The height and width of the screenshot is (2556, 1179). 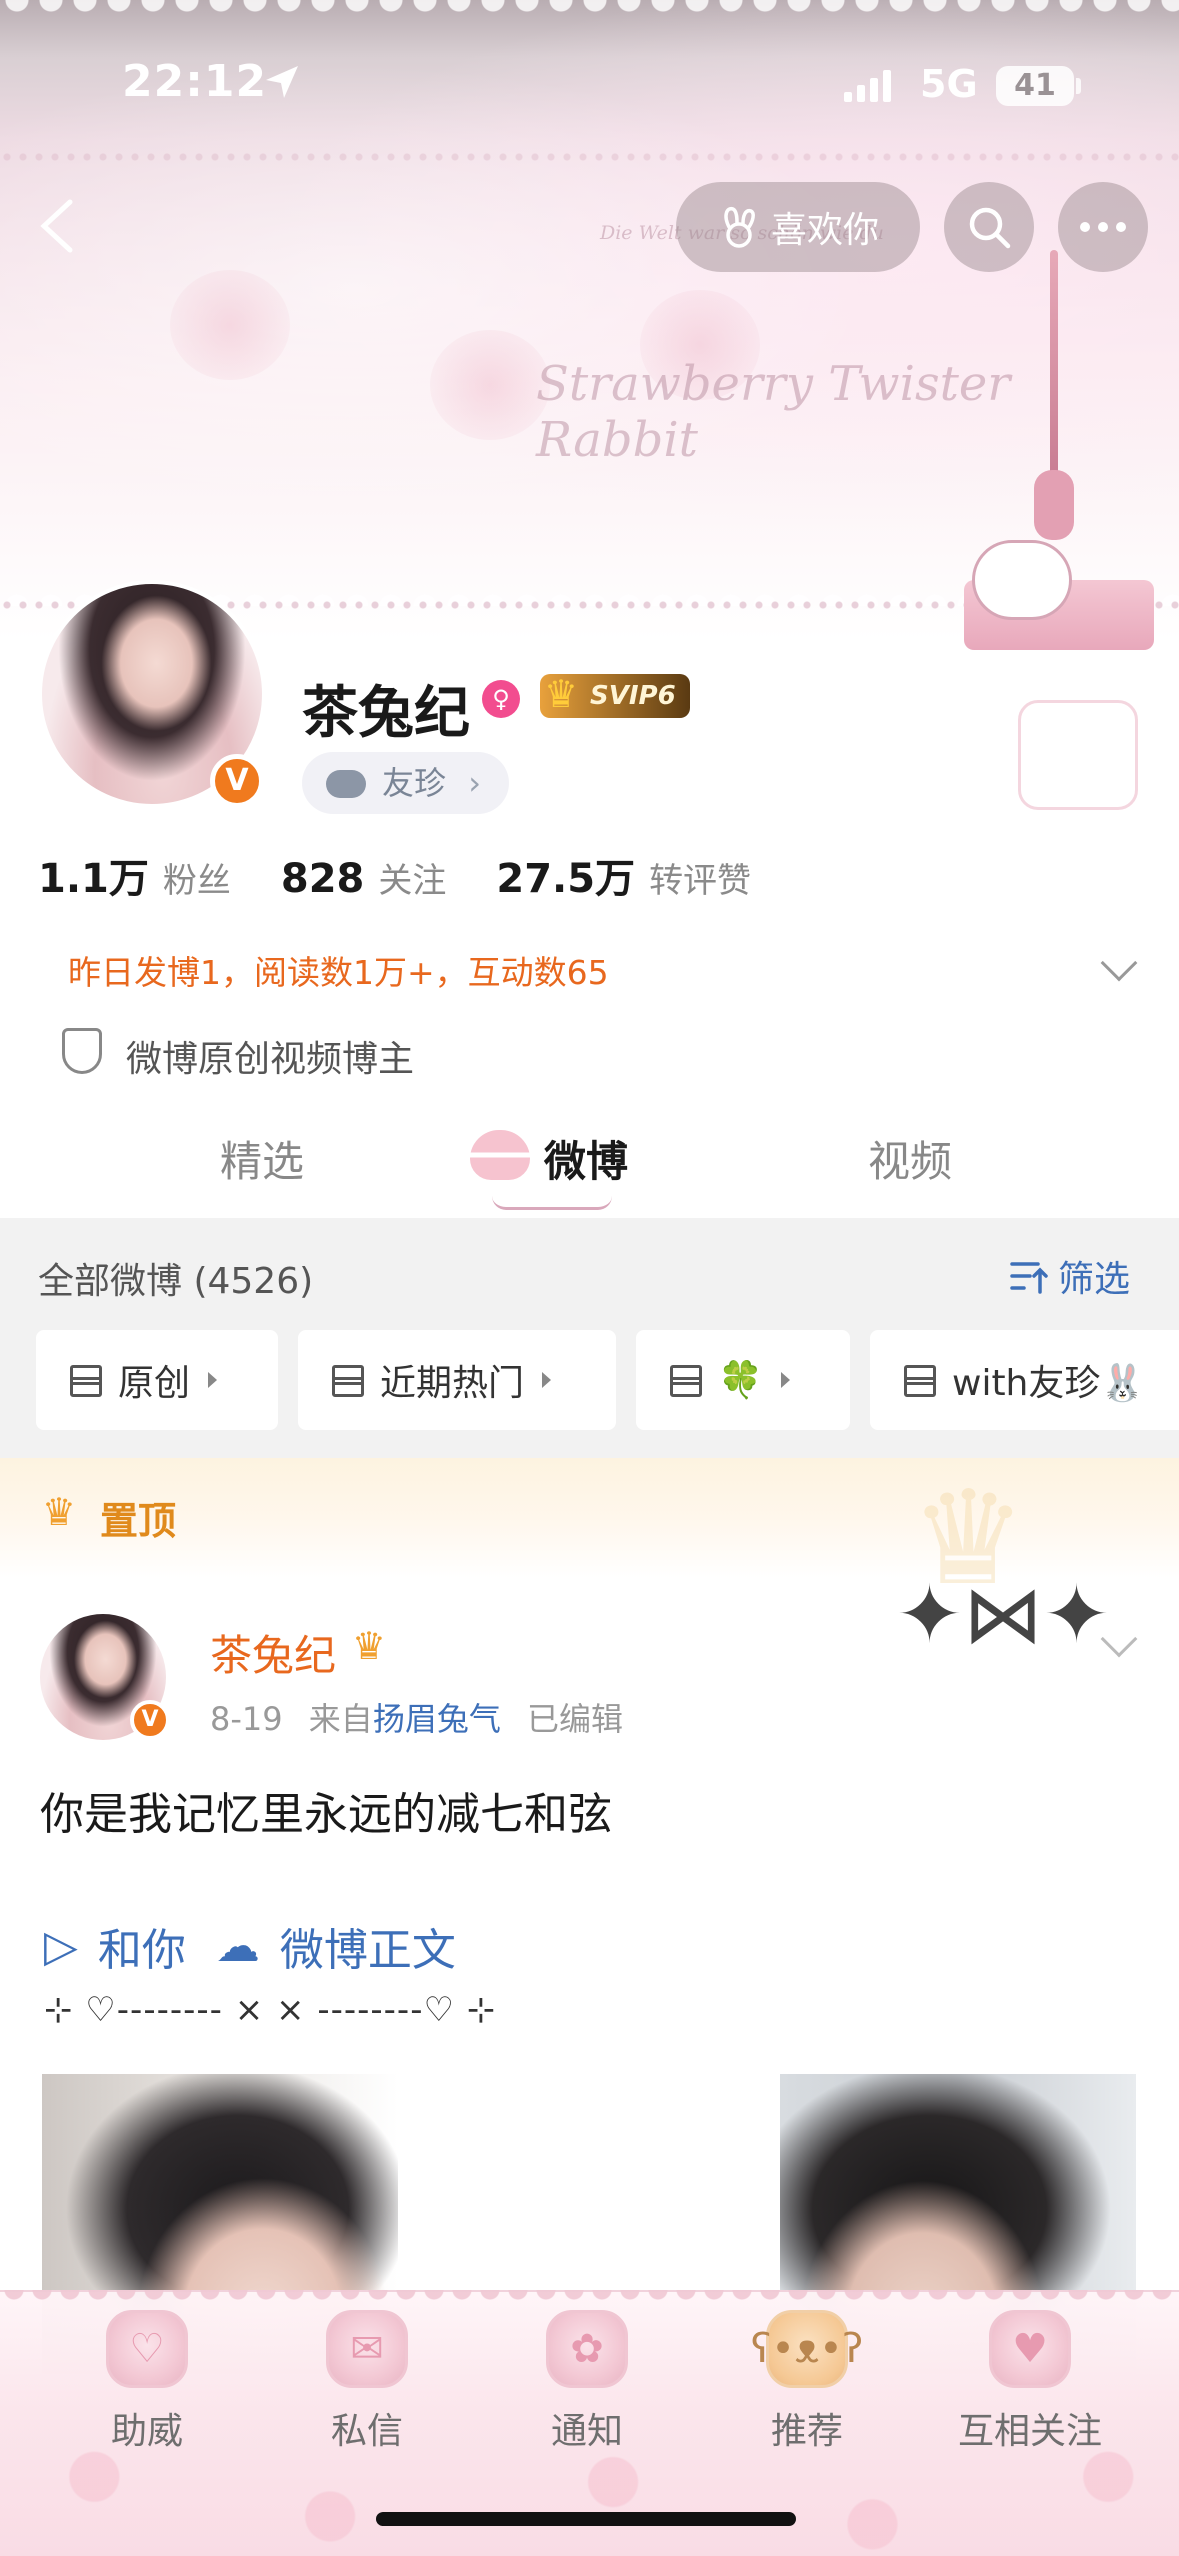 What do you see at coordinates (147, 2349) in the screenshot?
I see `purse-icon: ♡` at bounding box center [147, 2349].